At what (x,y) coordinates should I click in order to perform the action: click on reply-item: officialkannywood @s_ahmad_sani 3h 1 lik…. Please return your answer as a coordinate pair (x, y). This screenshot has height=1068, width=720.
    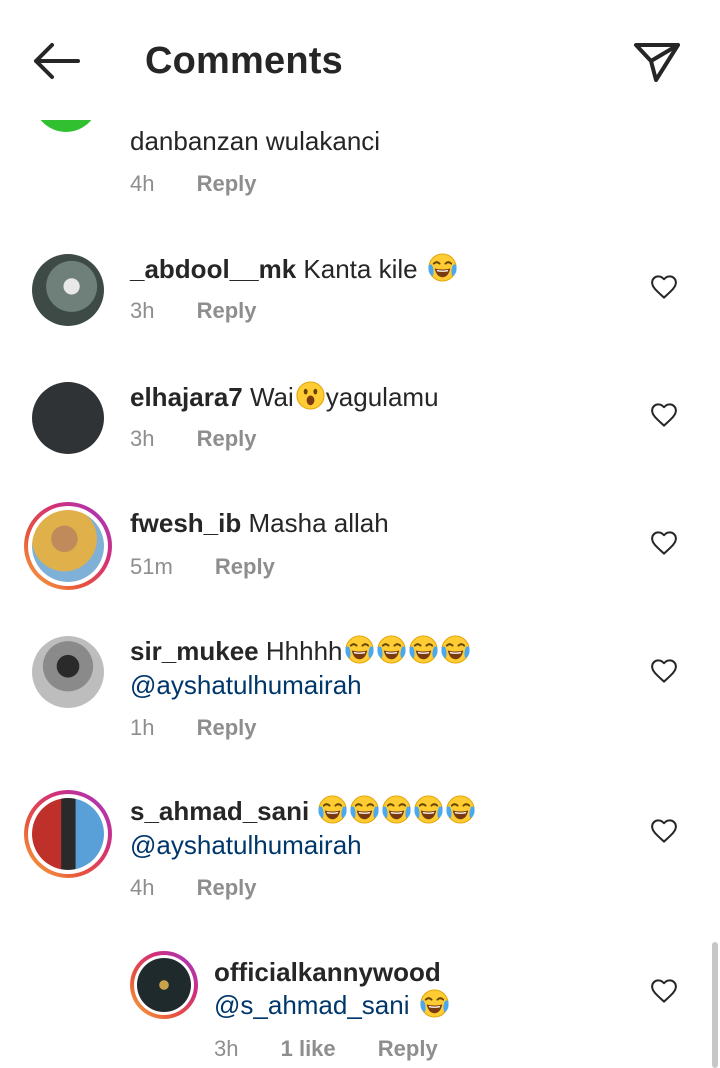
    Looking at the image, I should click on (360, 1009).